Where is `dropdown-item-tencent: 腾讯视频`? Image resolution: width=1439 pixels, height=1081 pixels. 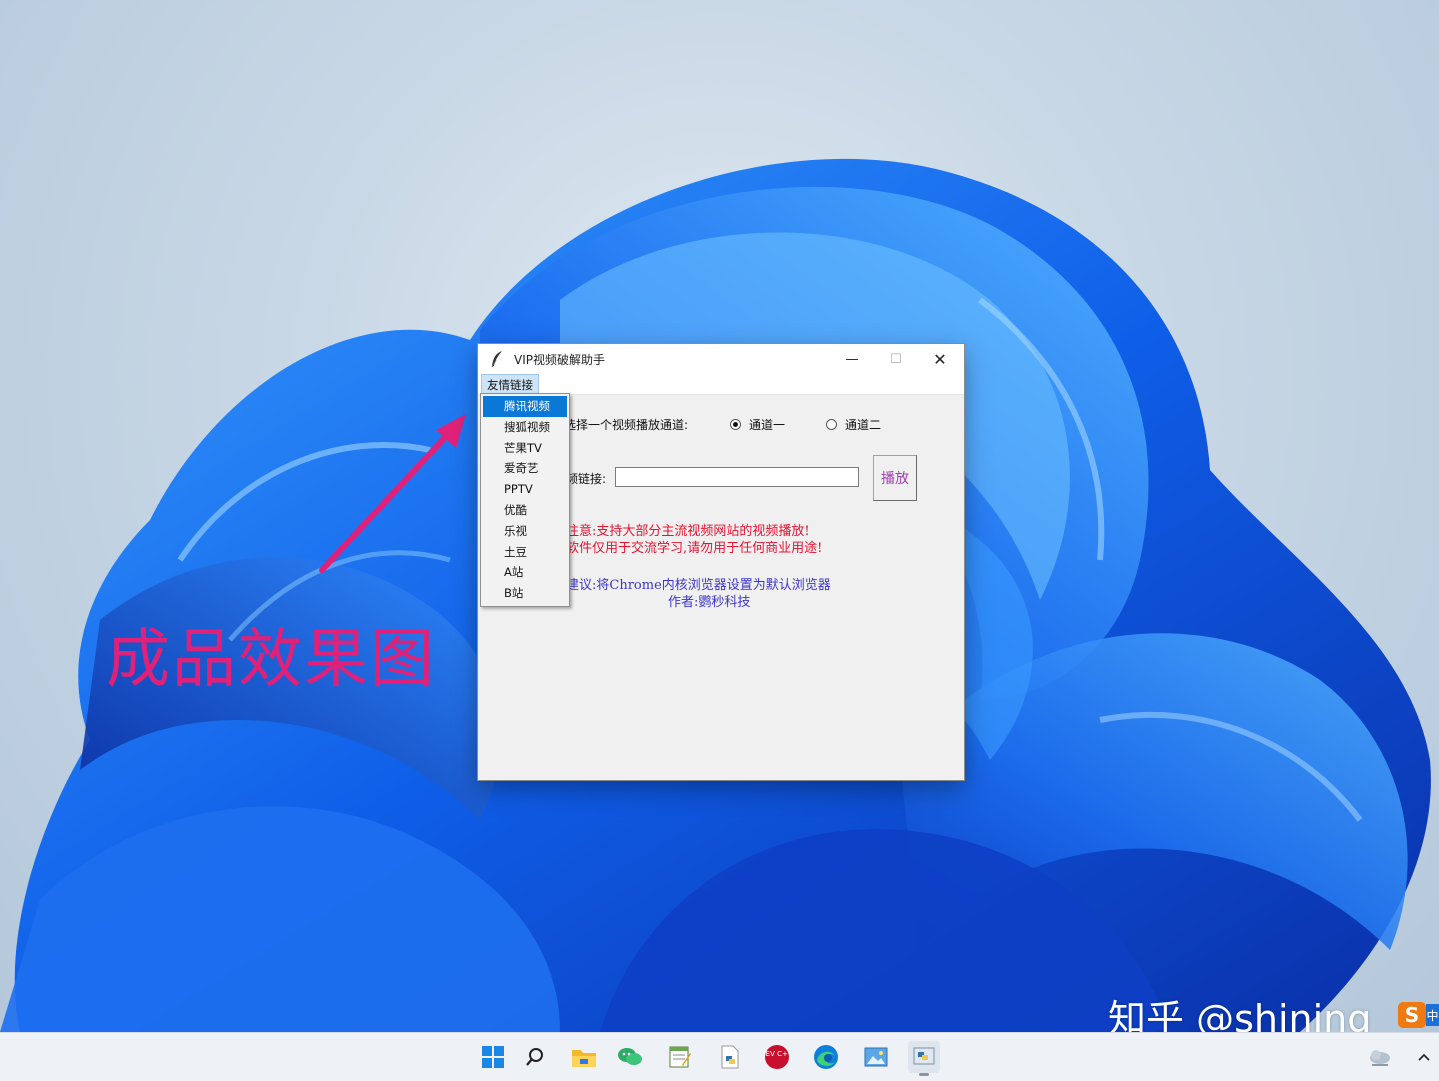 dropdown-item-tencent: 腾讯视频 is located at coordinates (525, 406).